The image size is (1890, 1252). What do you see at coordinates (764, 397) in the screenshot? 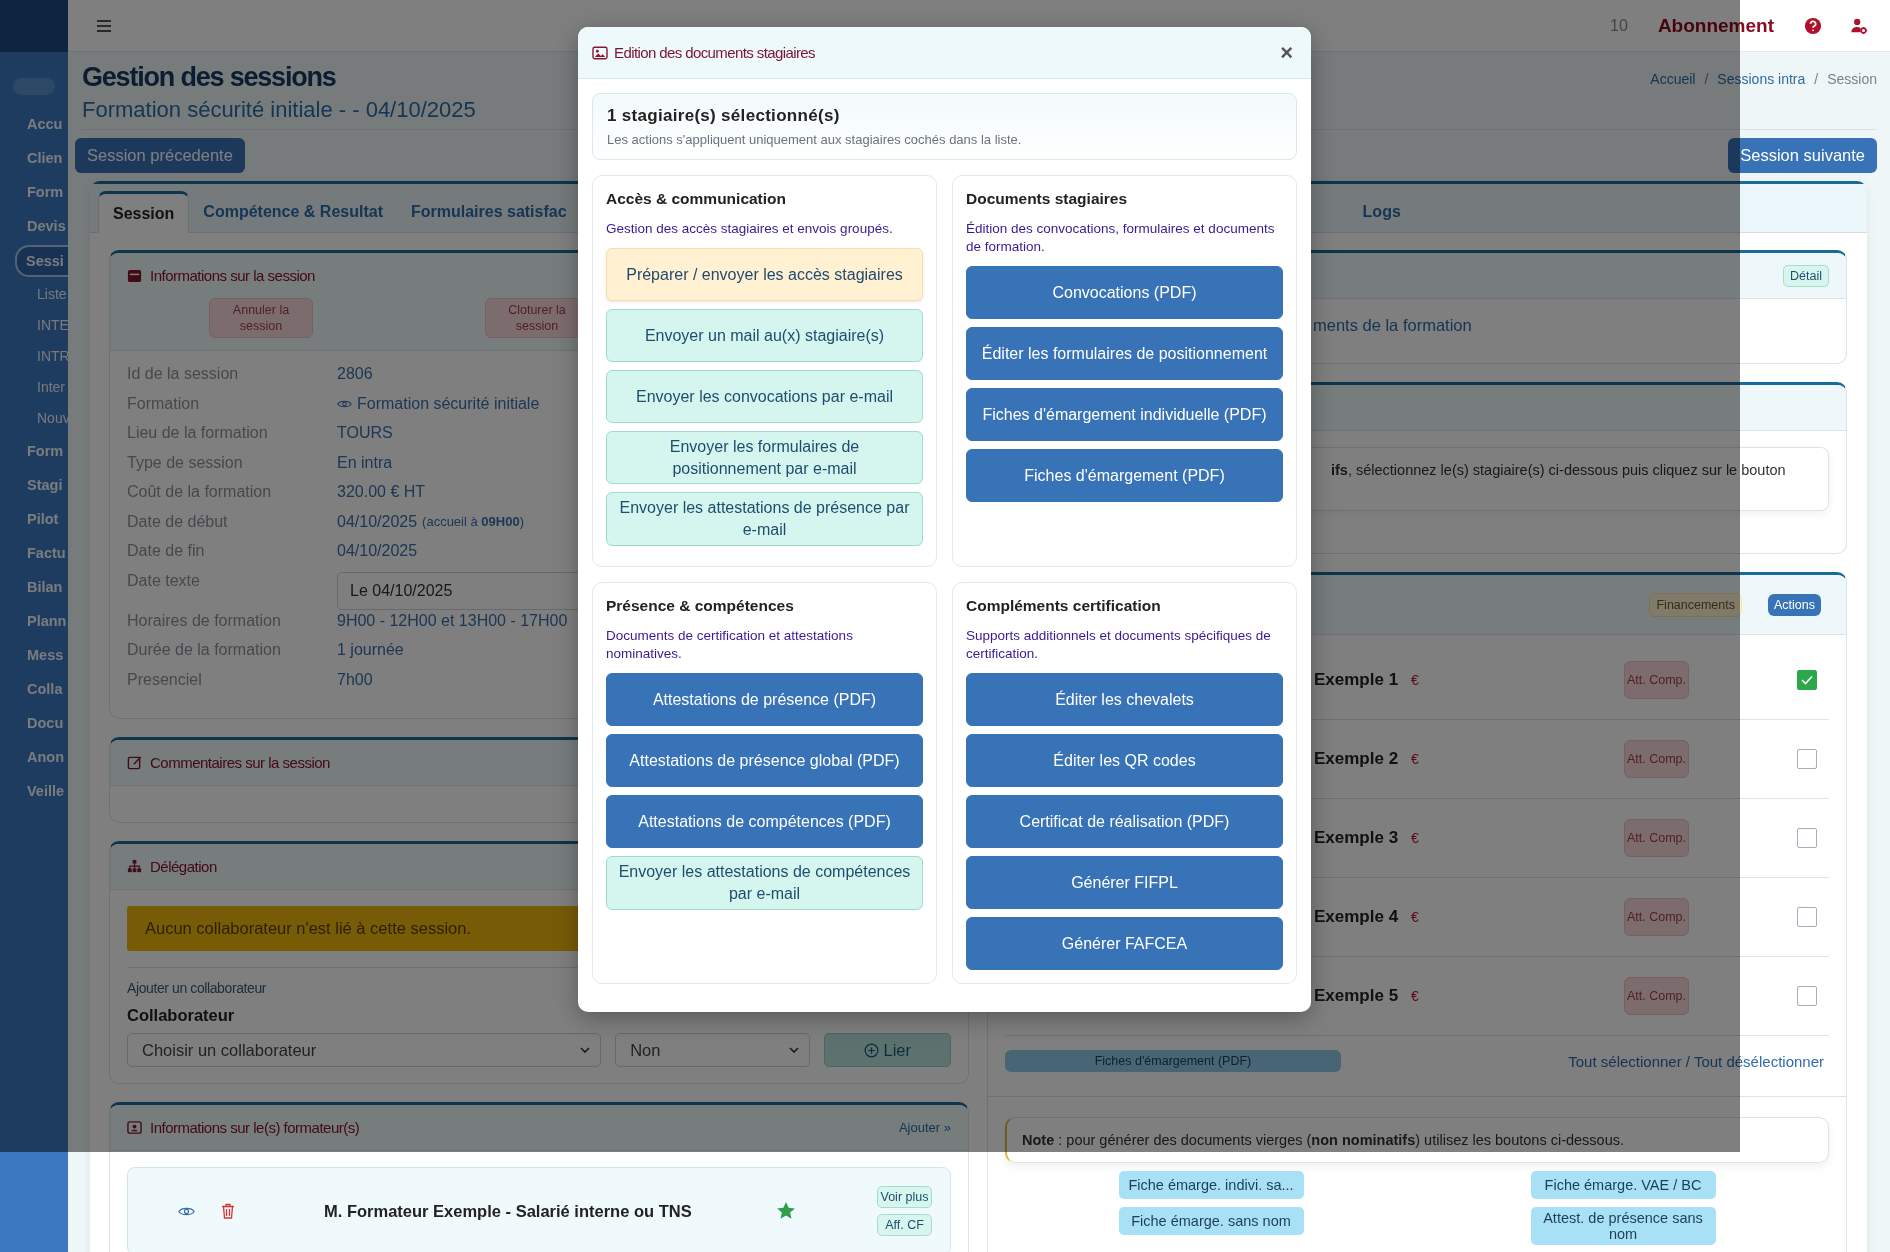
I see `document-action-button: Envoyer les convocations par e-mail` at bounding box center [764, 397].